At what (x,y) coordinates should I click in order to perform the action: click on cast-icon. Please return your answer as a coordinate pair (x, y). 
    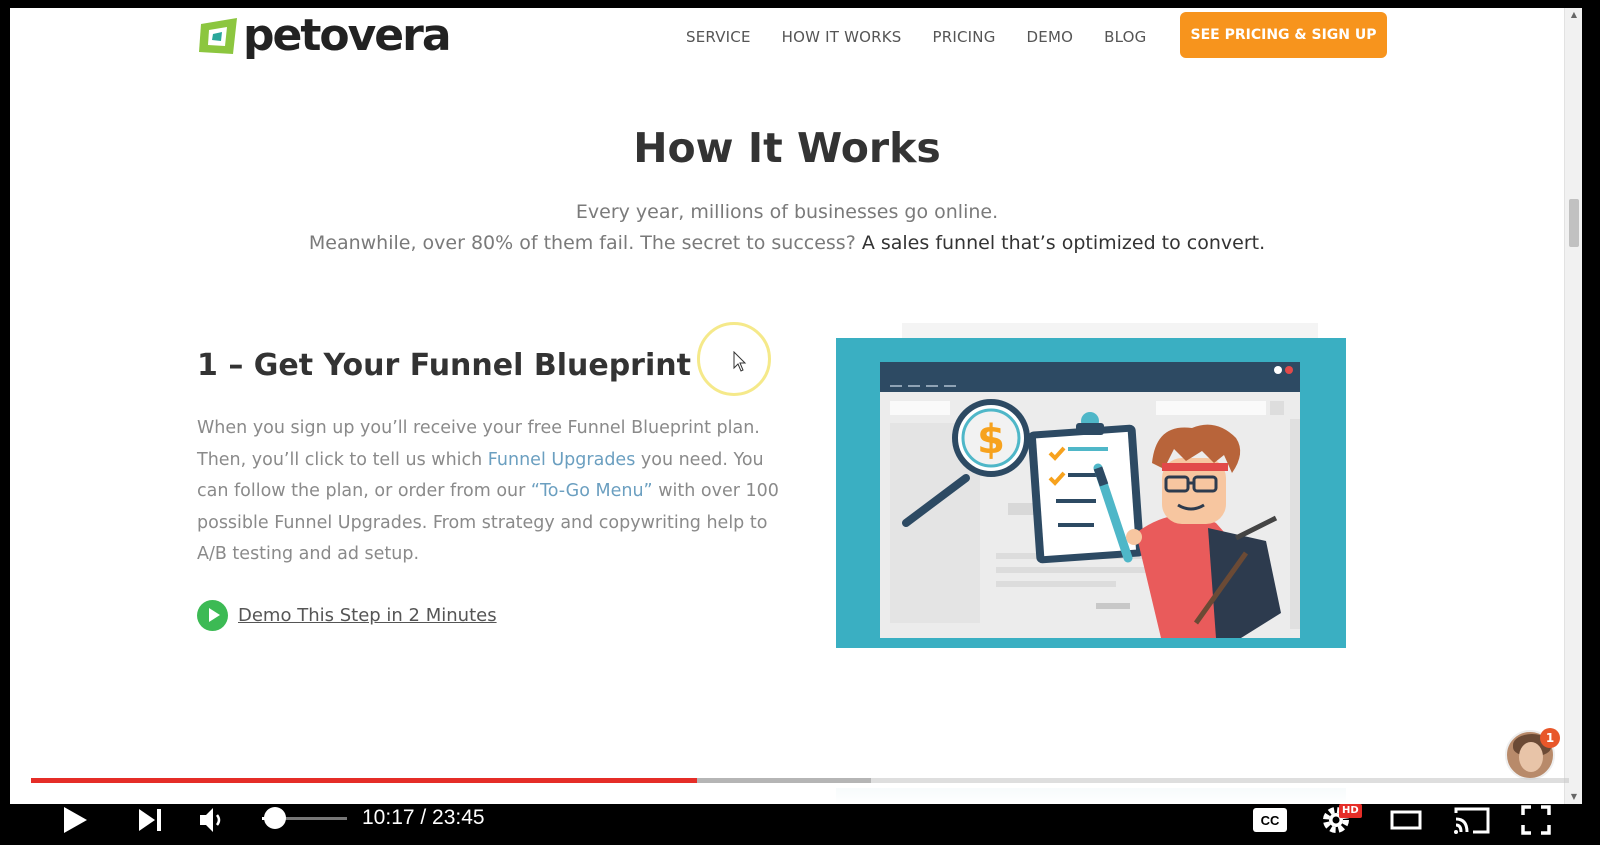
    Looking at the image, I should click on (1472, 820).